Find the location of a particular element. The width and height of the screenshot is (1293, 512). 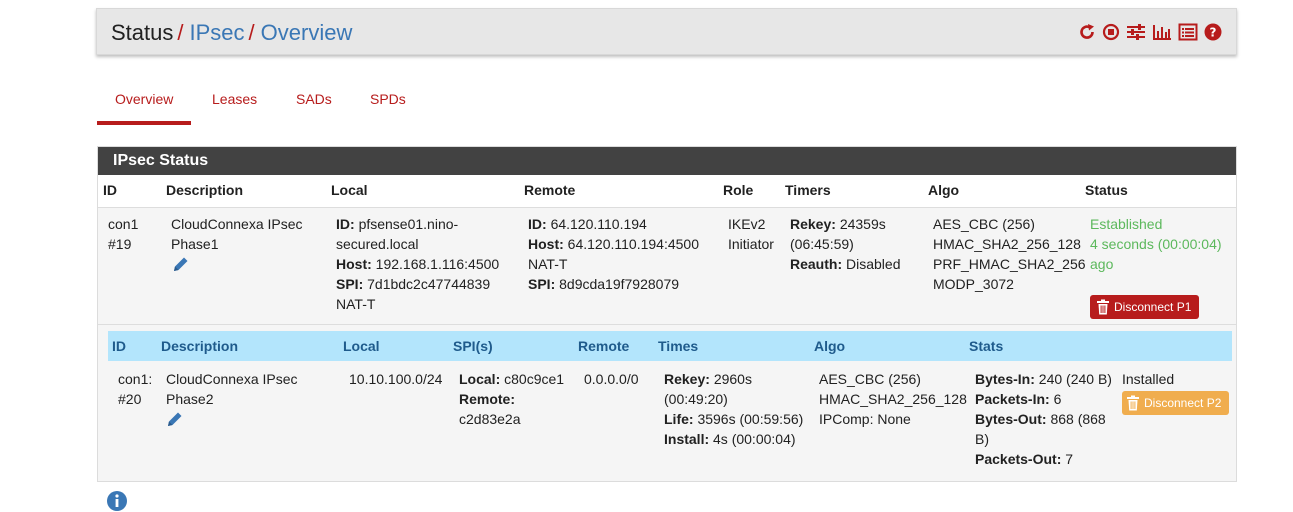

header-description: Description is located at coordinates (205, 190).